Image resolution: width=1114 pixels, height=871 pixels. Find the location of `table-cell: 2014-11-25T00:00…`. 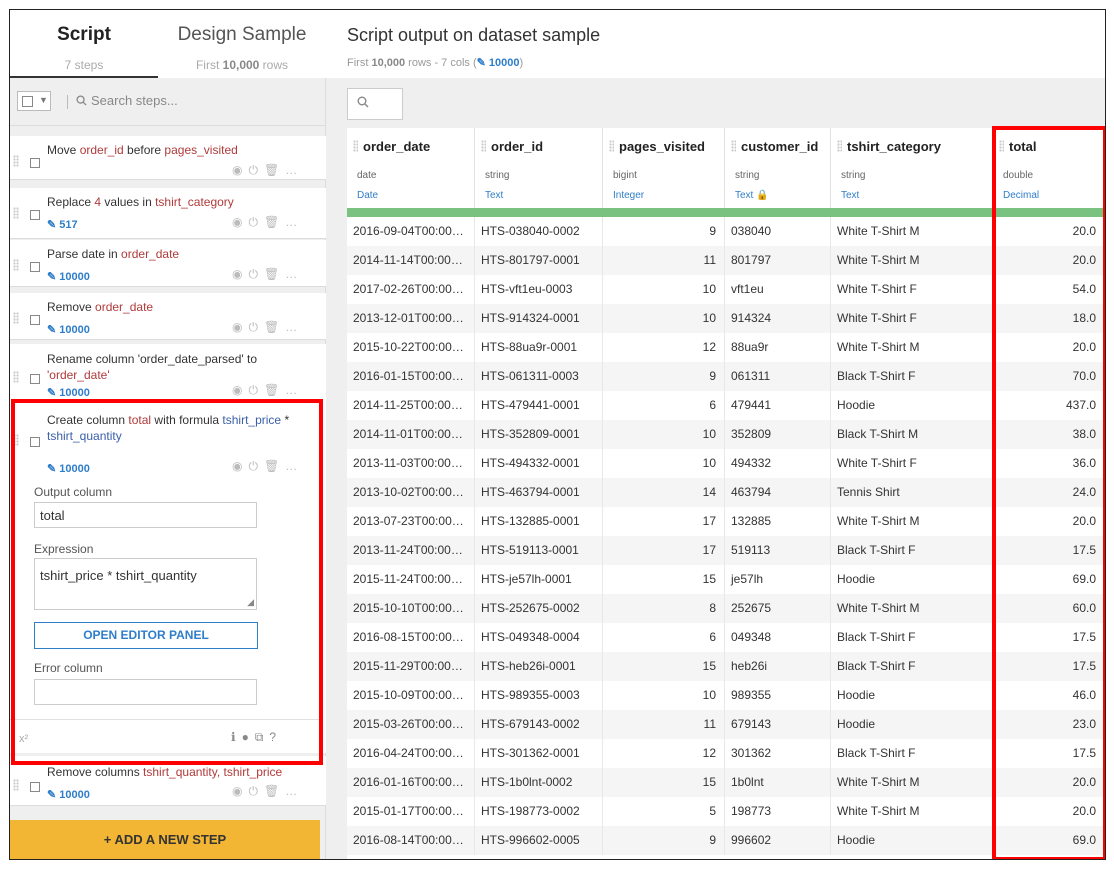

table-cell: 2014-11-25T00:00… is located at coordinates (411, 405).